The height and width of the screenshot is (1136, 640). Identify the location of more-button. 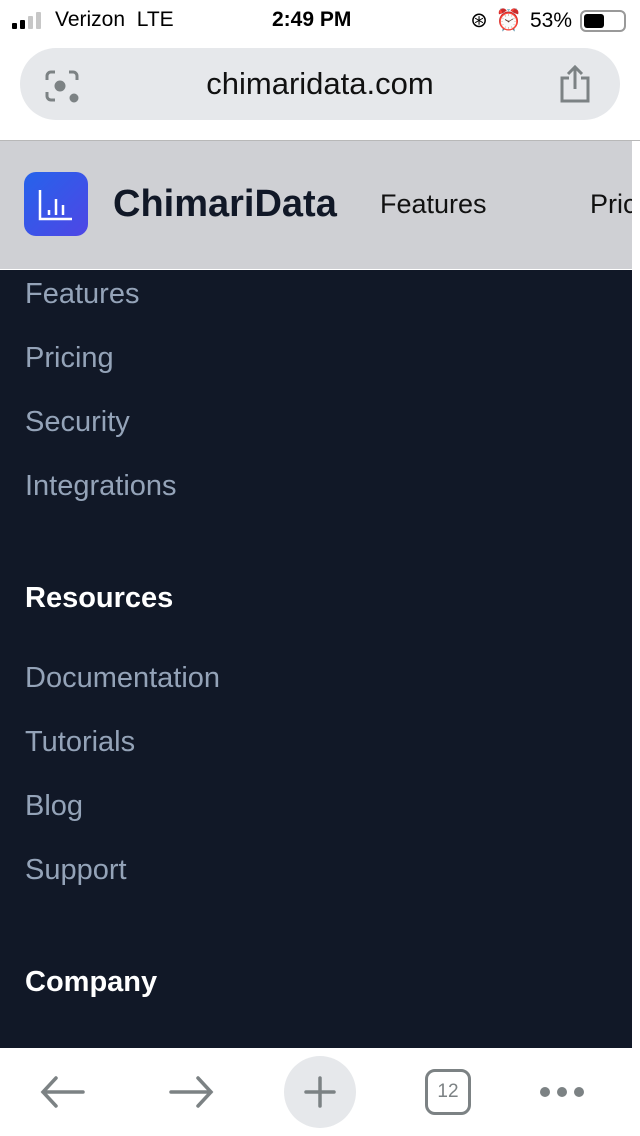
(562, 1092).